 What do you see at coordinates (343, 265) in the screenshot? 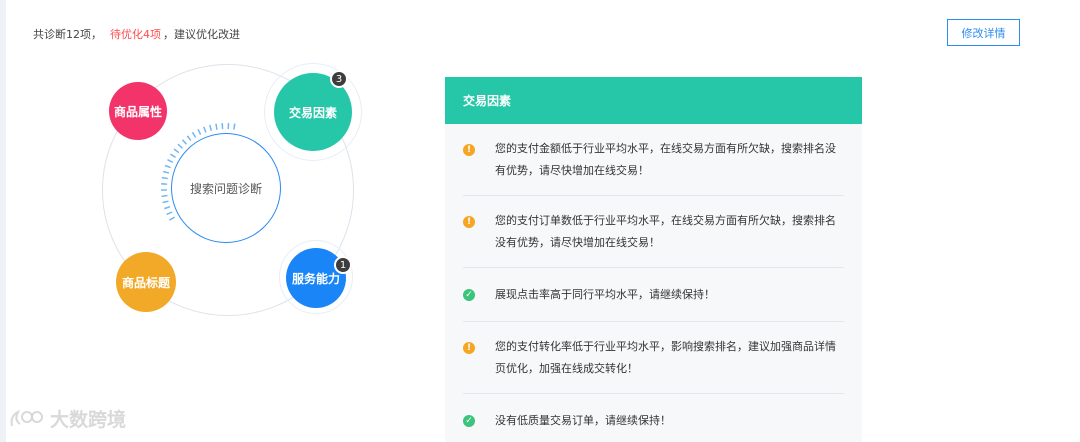
I see `count-badge: 1` at bounding box center [343, 265].